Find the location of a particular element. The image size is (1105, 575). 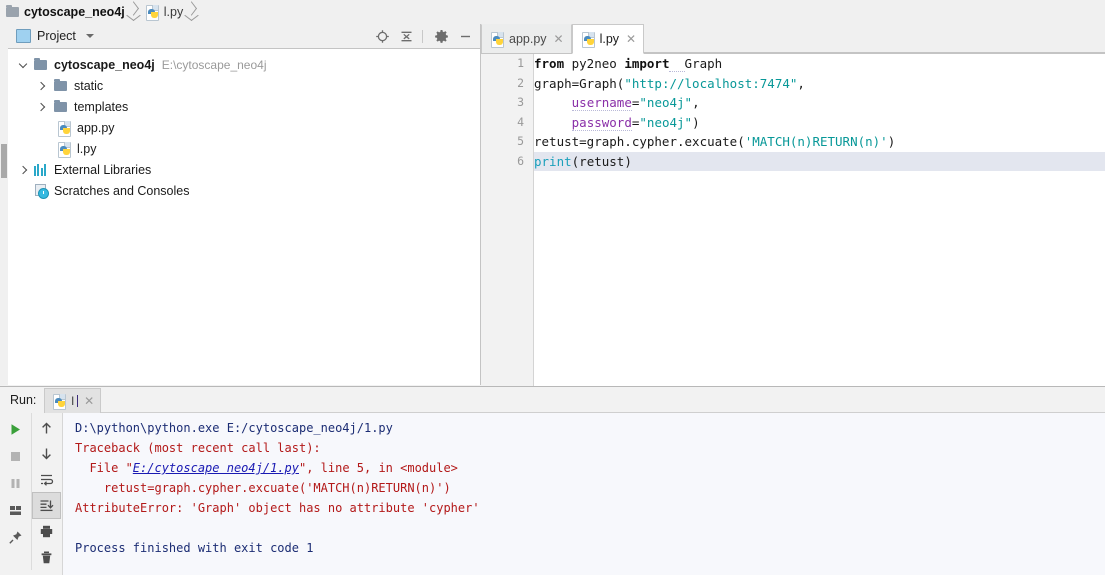

tree-item-label: Scratches and Consoles is located at coordinates (122, 190).